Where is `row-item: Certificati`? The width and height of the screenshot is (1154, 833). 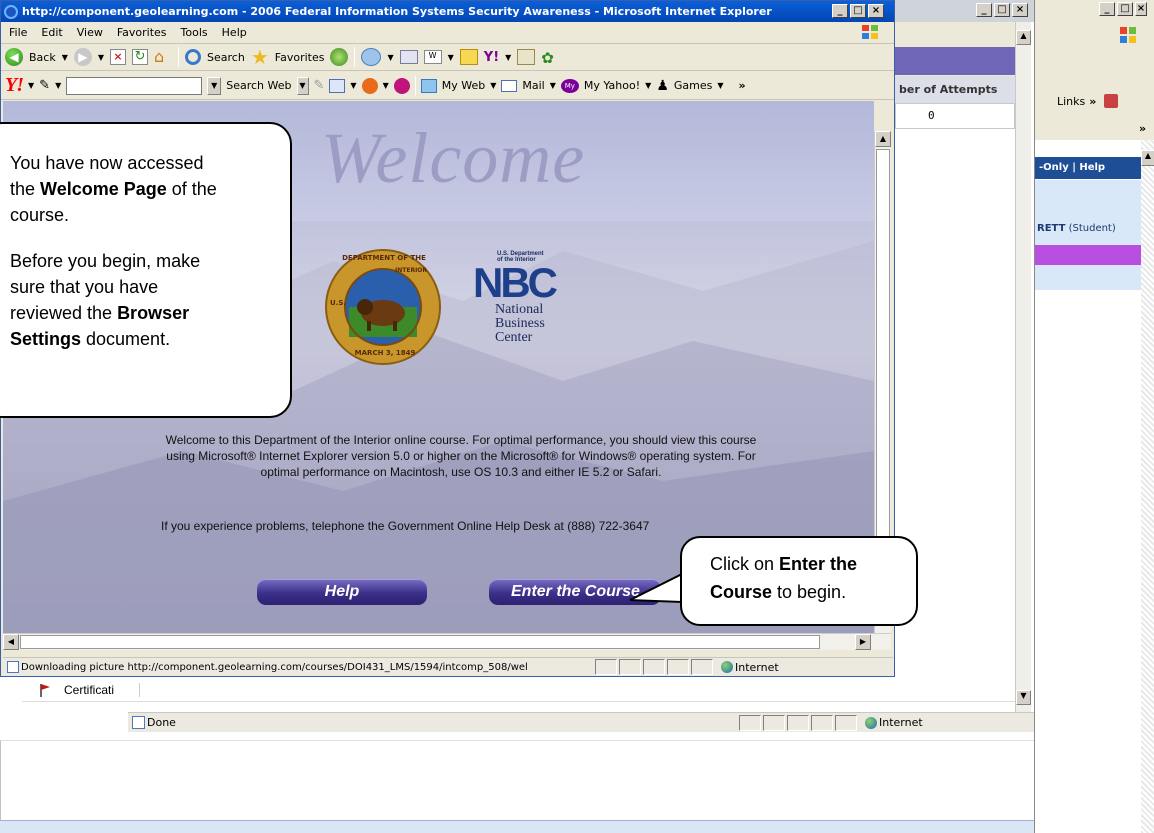
row-item: Certificati is located at coordinates (102, 689).